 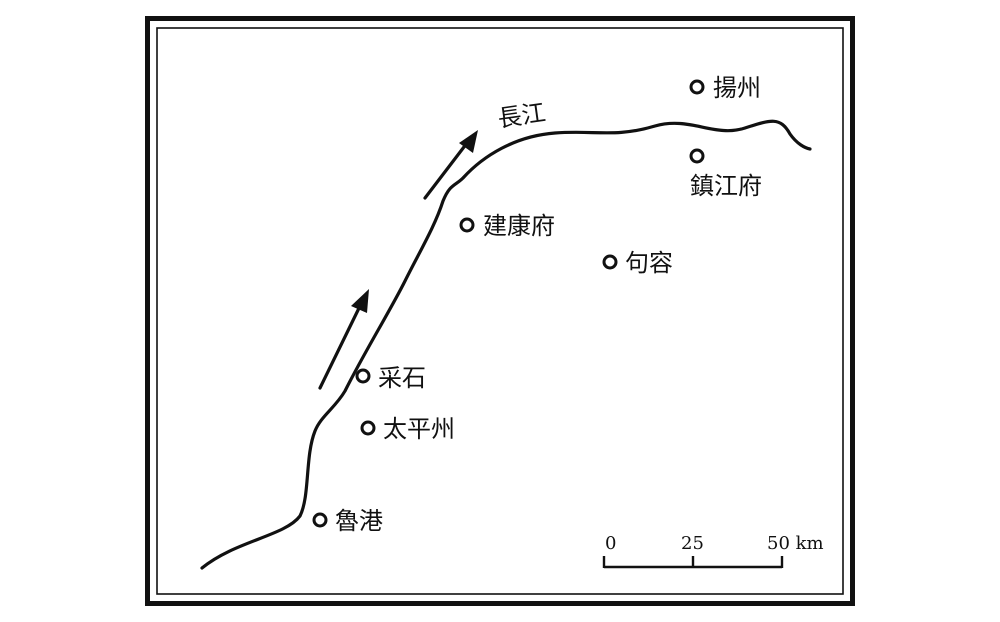 What do you see at coordinates (419, 429) in the screenshot?
I see `place-label: 太平州` at bounding box center [419, 429].